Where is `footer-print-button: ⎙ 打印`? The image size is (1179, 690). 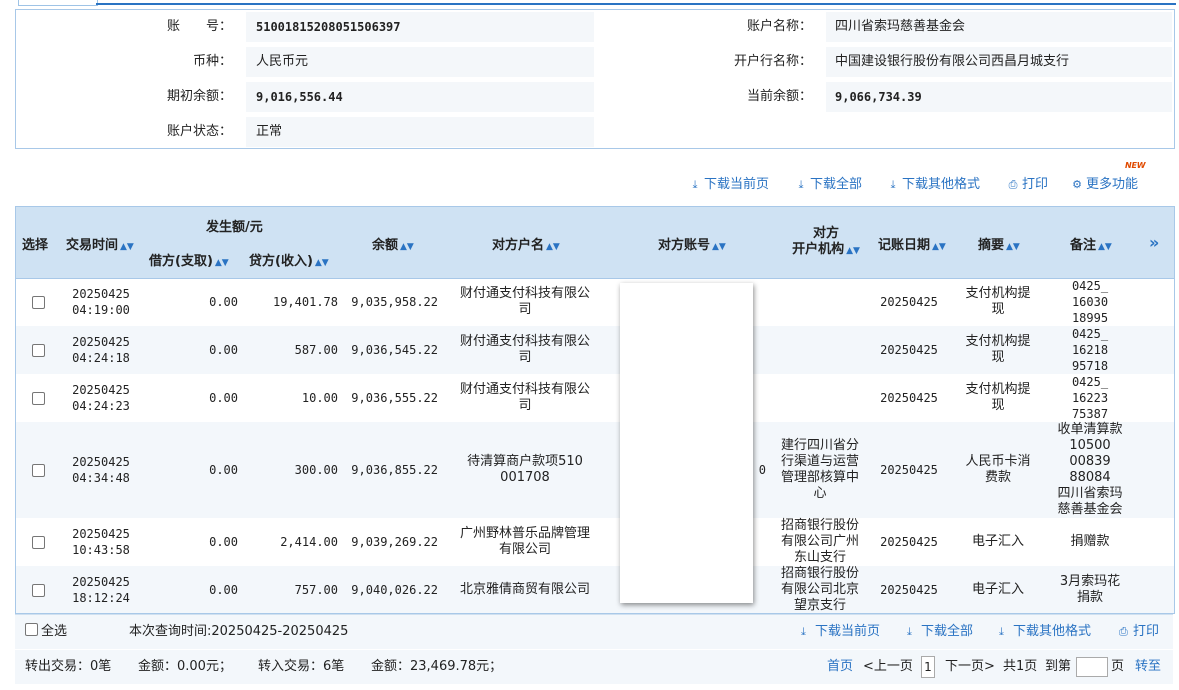
footer-print-button: ⎙ 打印 is located at coordinates (1139, 632).